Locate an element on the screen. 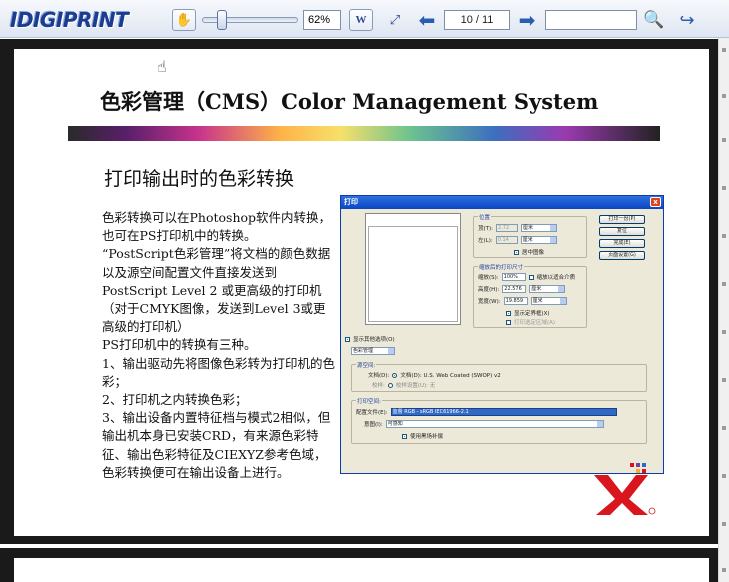 The width and height of the screenshot is (729, 582). scale-label: 缩放(S): is located at coordinates (488, 278).